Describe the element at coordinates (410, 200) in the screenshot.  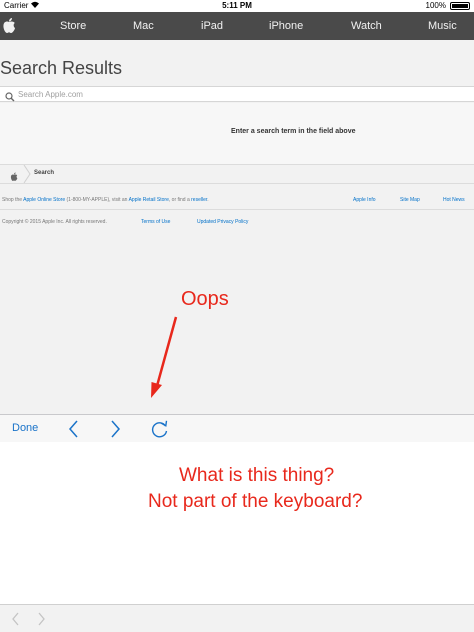
I see `footer-link-site-map: Site Map` at that location.